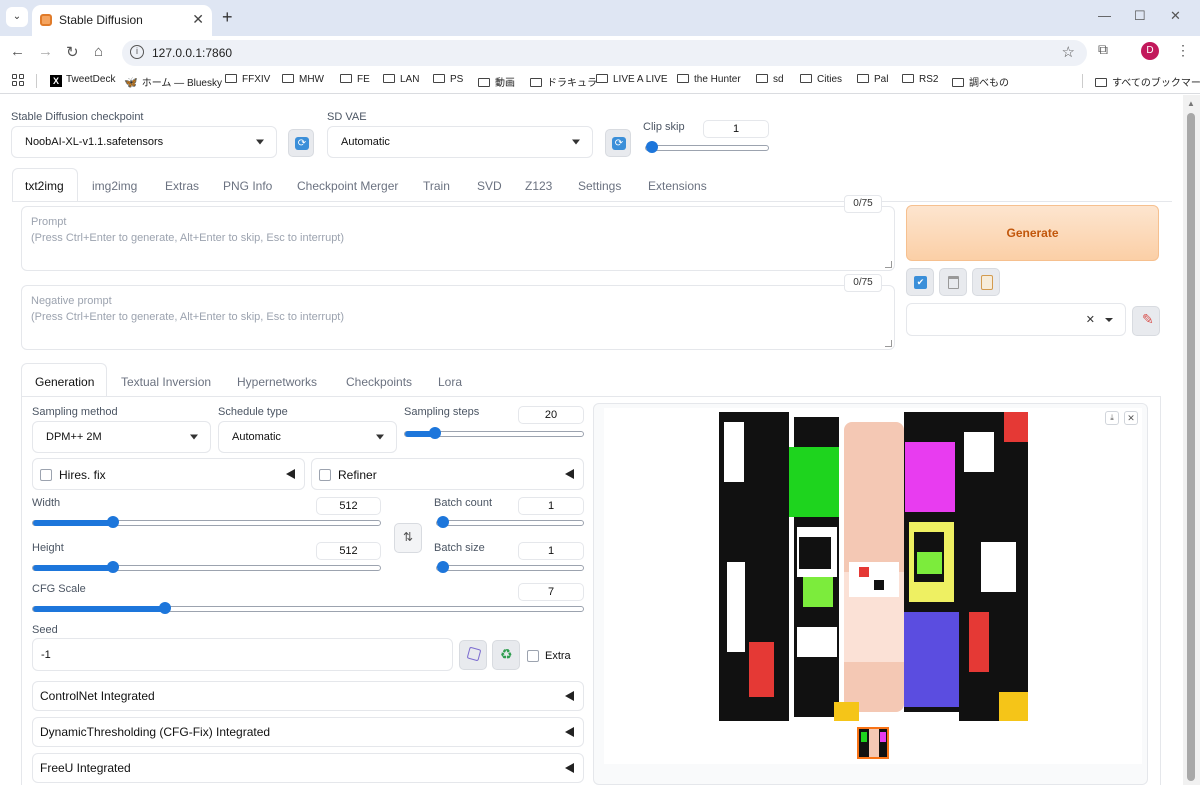  Describe the element at coordinates (953, 282) in the screenshot. I see `clear-prompt-button` at that location.